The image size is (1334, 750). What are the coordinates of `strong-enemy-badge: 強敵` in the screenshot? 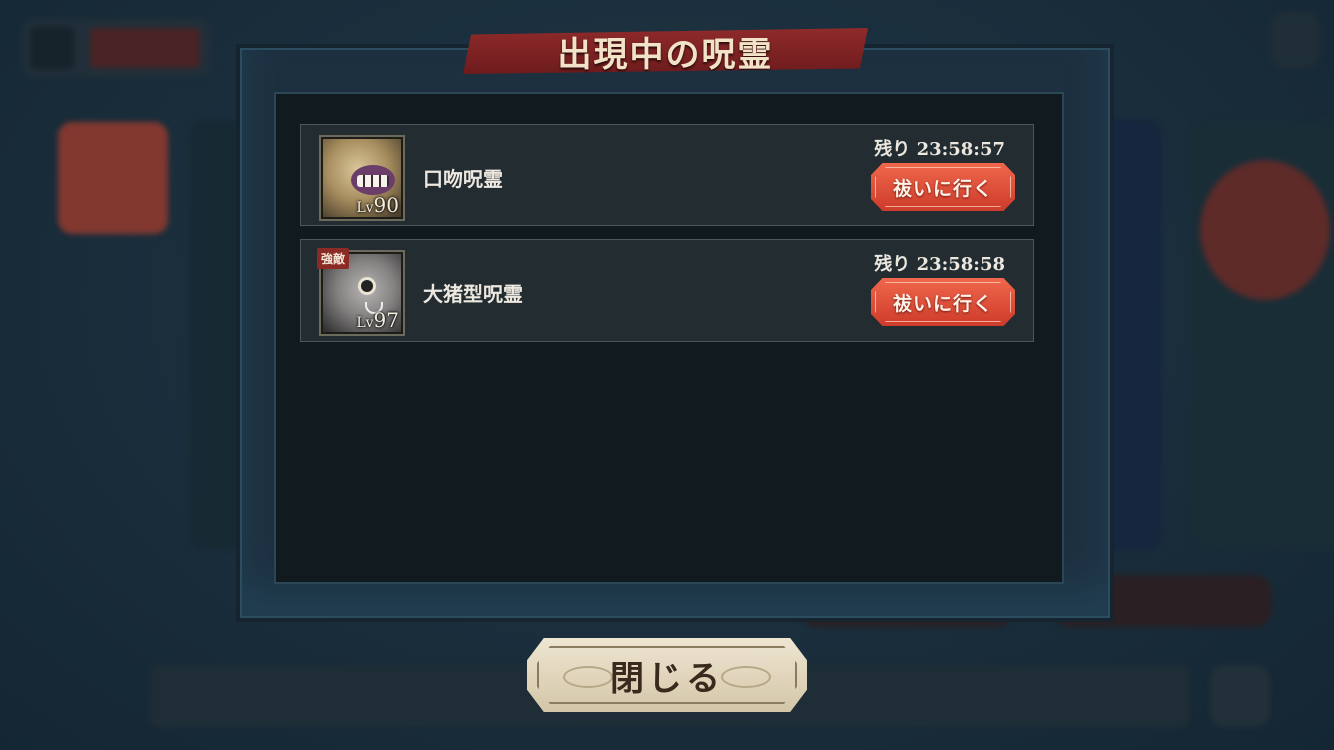 It's located at (333, 258).